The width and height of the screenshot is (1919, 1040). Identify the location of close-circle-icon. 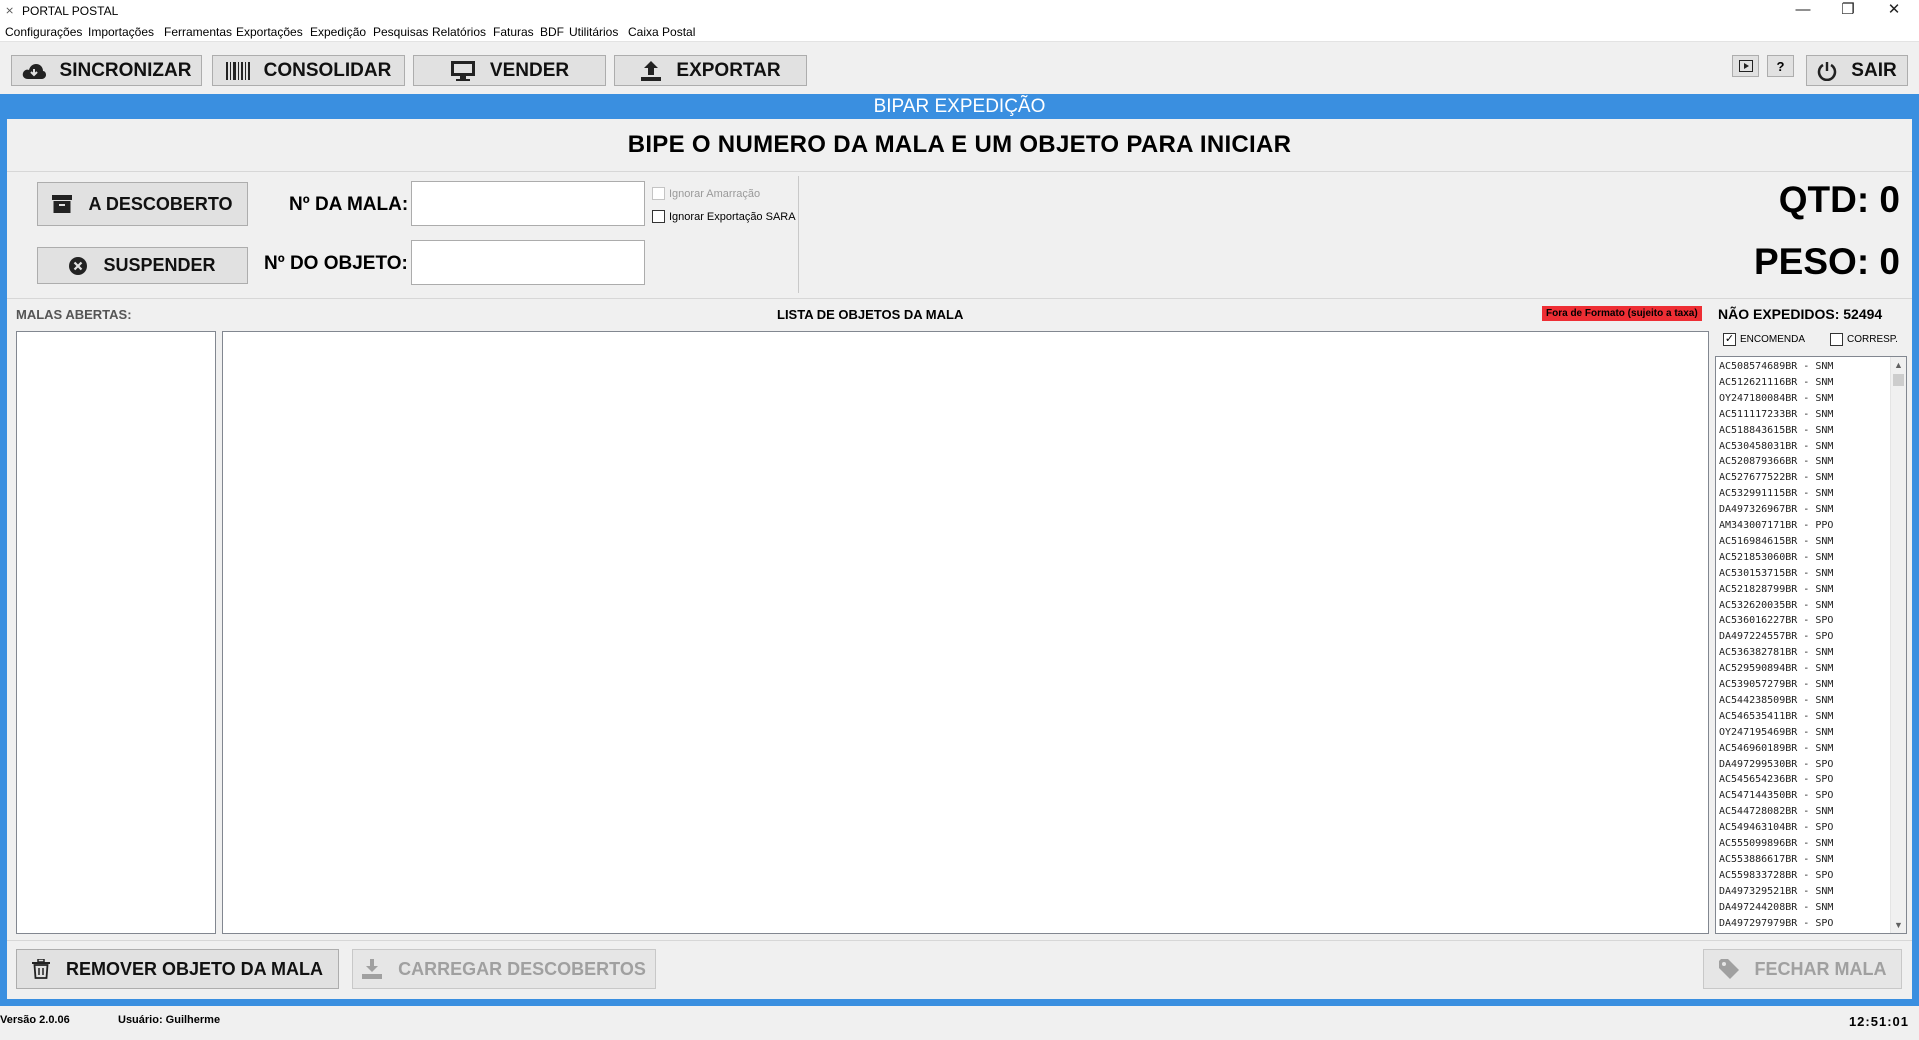
(78, 265).